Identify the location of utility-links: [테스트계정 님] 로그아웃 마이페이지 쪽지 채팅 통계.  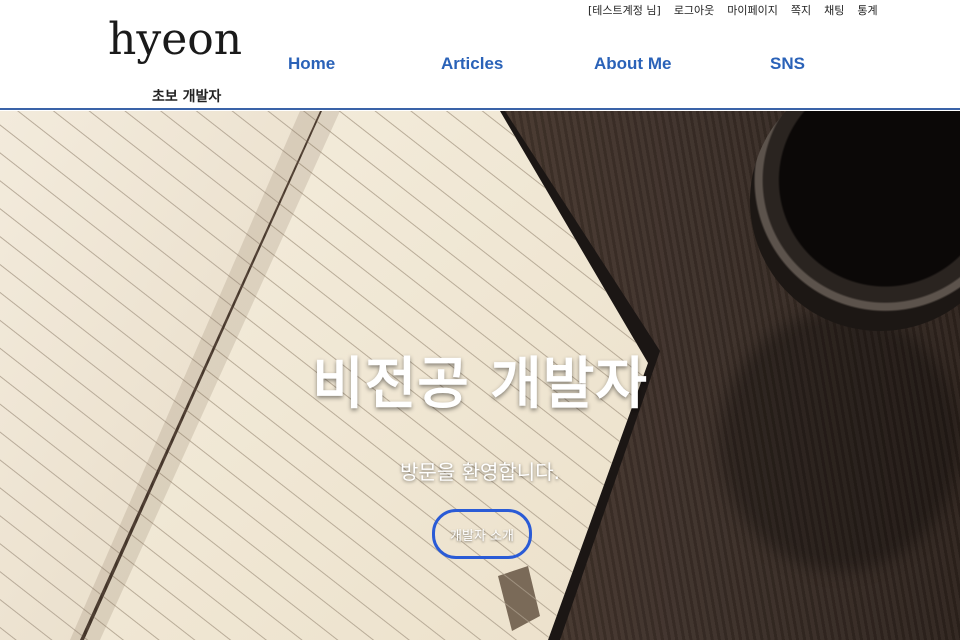
(733, 10).